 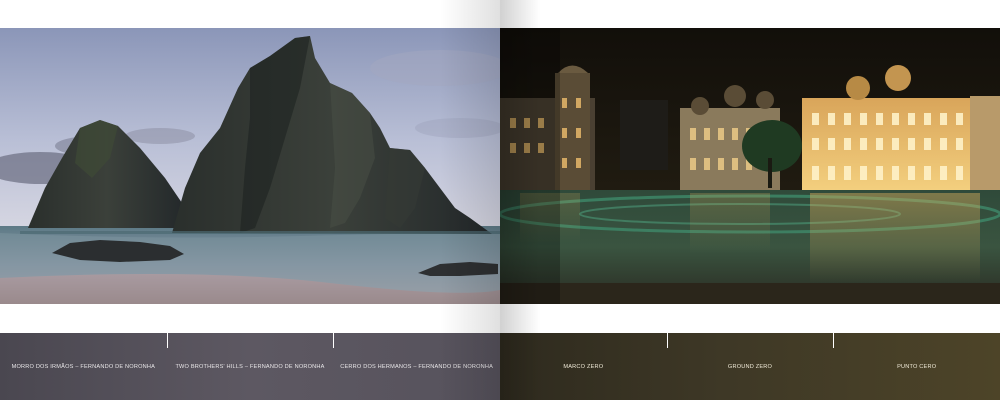 I want to click on caption-spanish: Cerro dos Hermanos – Fernando de Noronha, so click(x=416, y=366).